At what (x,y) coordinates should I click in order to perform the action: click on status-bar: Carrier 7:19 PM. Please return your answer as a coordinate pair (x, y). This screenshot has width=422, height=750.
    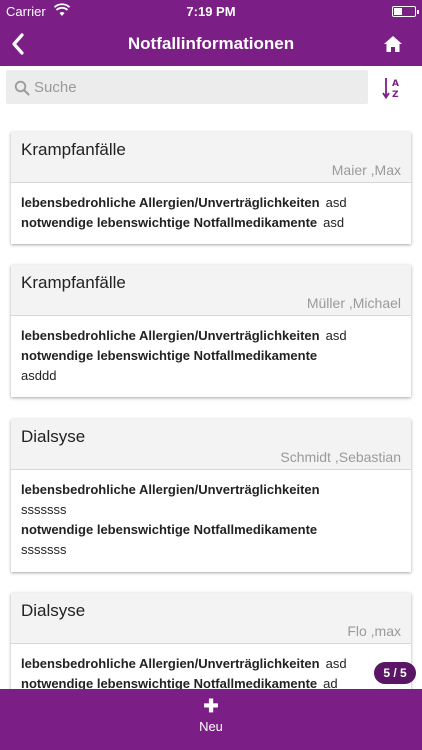
    Looking at the image, I should click on (211, 11).